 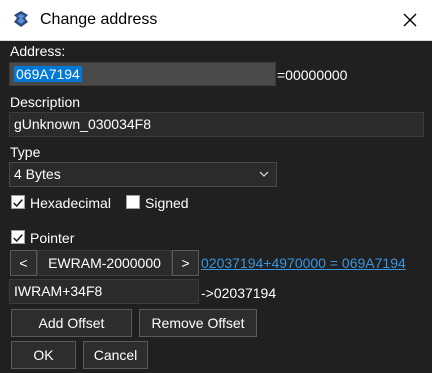 I want to click on title-bar: Change address, so click(x=216, y=20).